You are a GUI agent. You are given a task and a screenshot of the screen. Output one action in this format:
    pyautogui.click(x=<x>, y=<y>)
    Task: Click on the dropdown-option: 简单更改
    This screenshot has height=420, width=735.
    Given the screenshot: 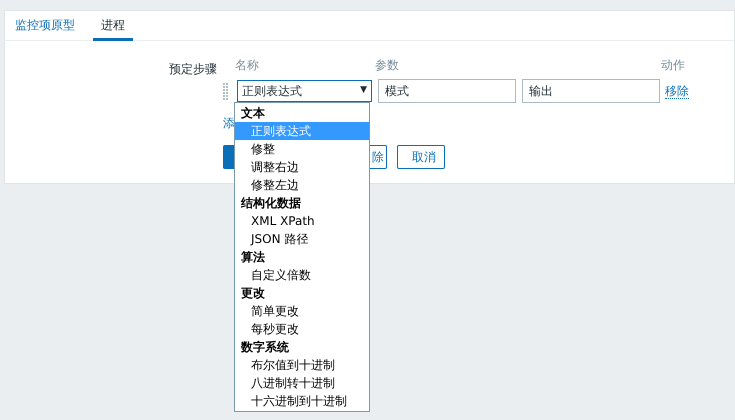 What is the action you would take?
    pyautogui.click(x=302, y=311)
    